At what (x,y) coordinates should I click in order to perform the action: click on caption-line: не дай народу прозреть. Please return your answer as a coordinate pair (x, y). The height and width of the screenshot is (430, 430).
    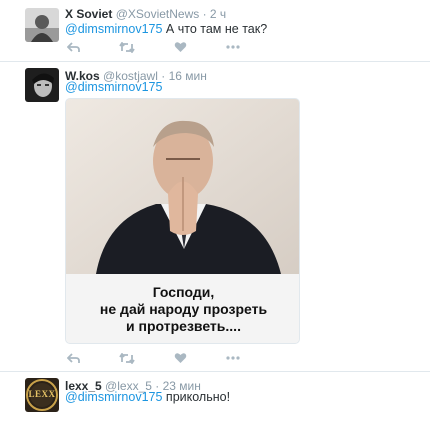
    Looking at the image, I should click on (183, 309).